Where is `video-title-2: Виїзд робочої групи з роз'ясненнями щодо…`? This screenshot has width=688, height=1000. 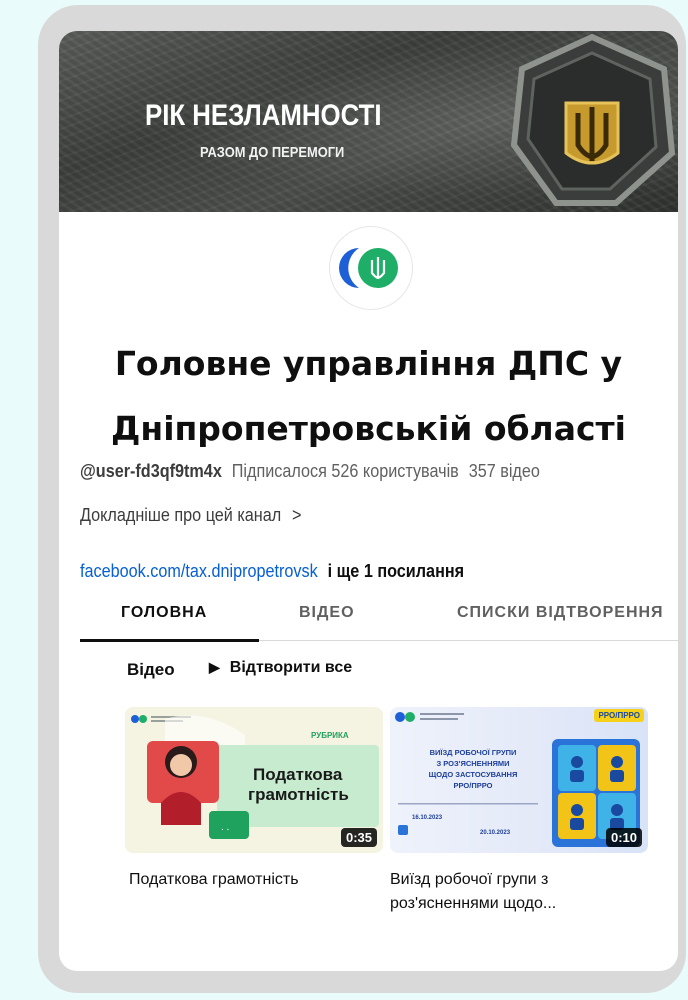
video-title-2: Виїзд робочої групи з роз'ясненнями щодо… is located at coordinates (495, 892).